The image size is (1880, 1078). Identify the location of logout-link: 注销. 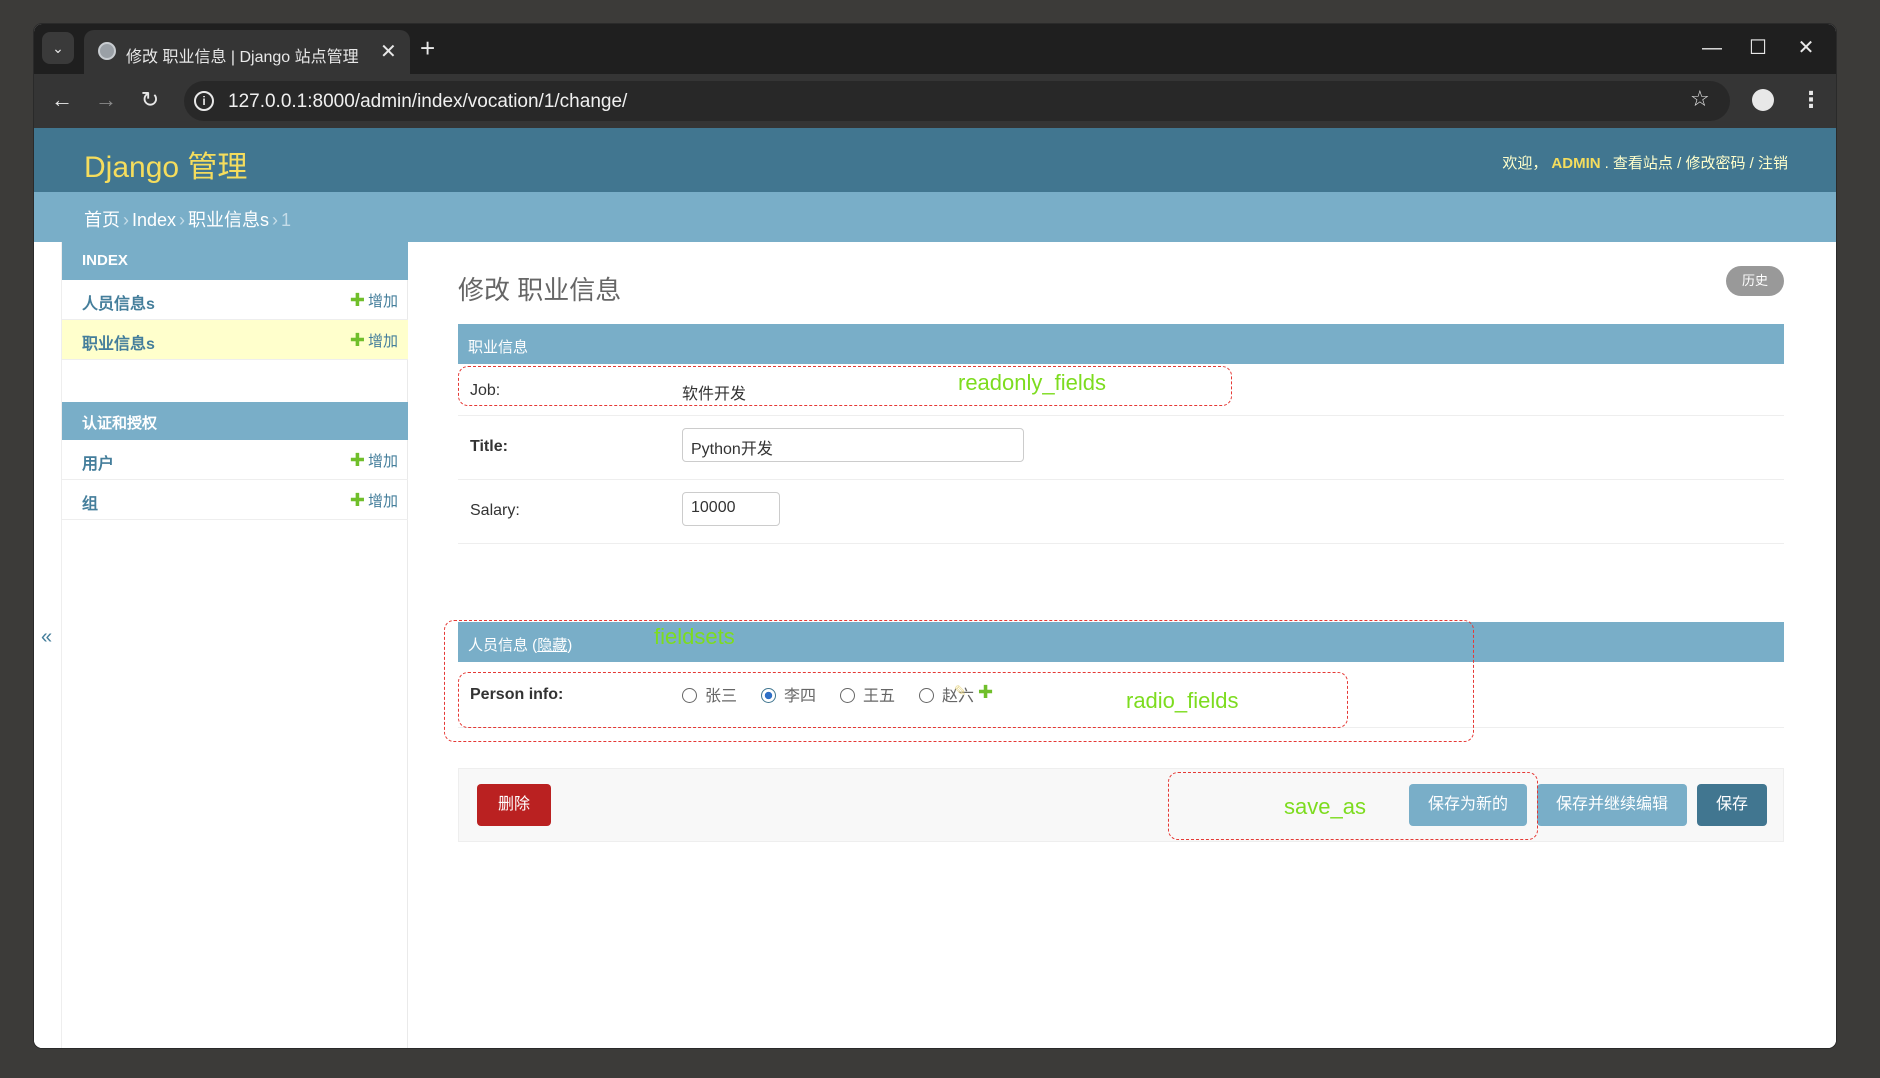
(1773, 163).